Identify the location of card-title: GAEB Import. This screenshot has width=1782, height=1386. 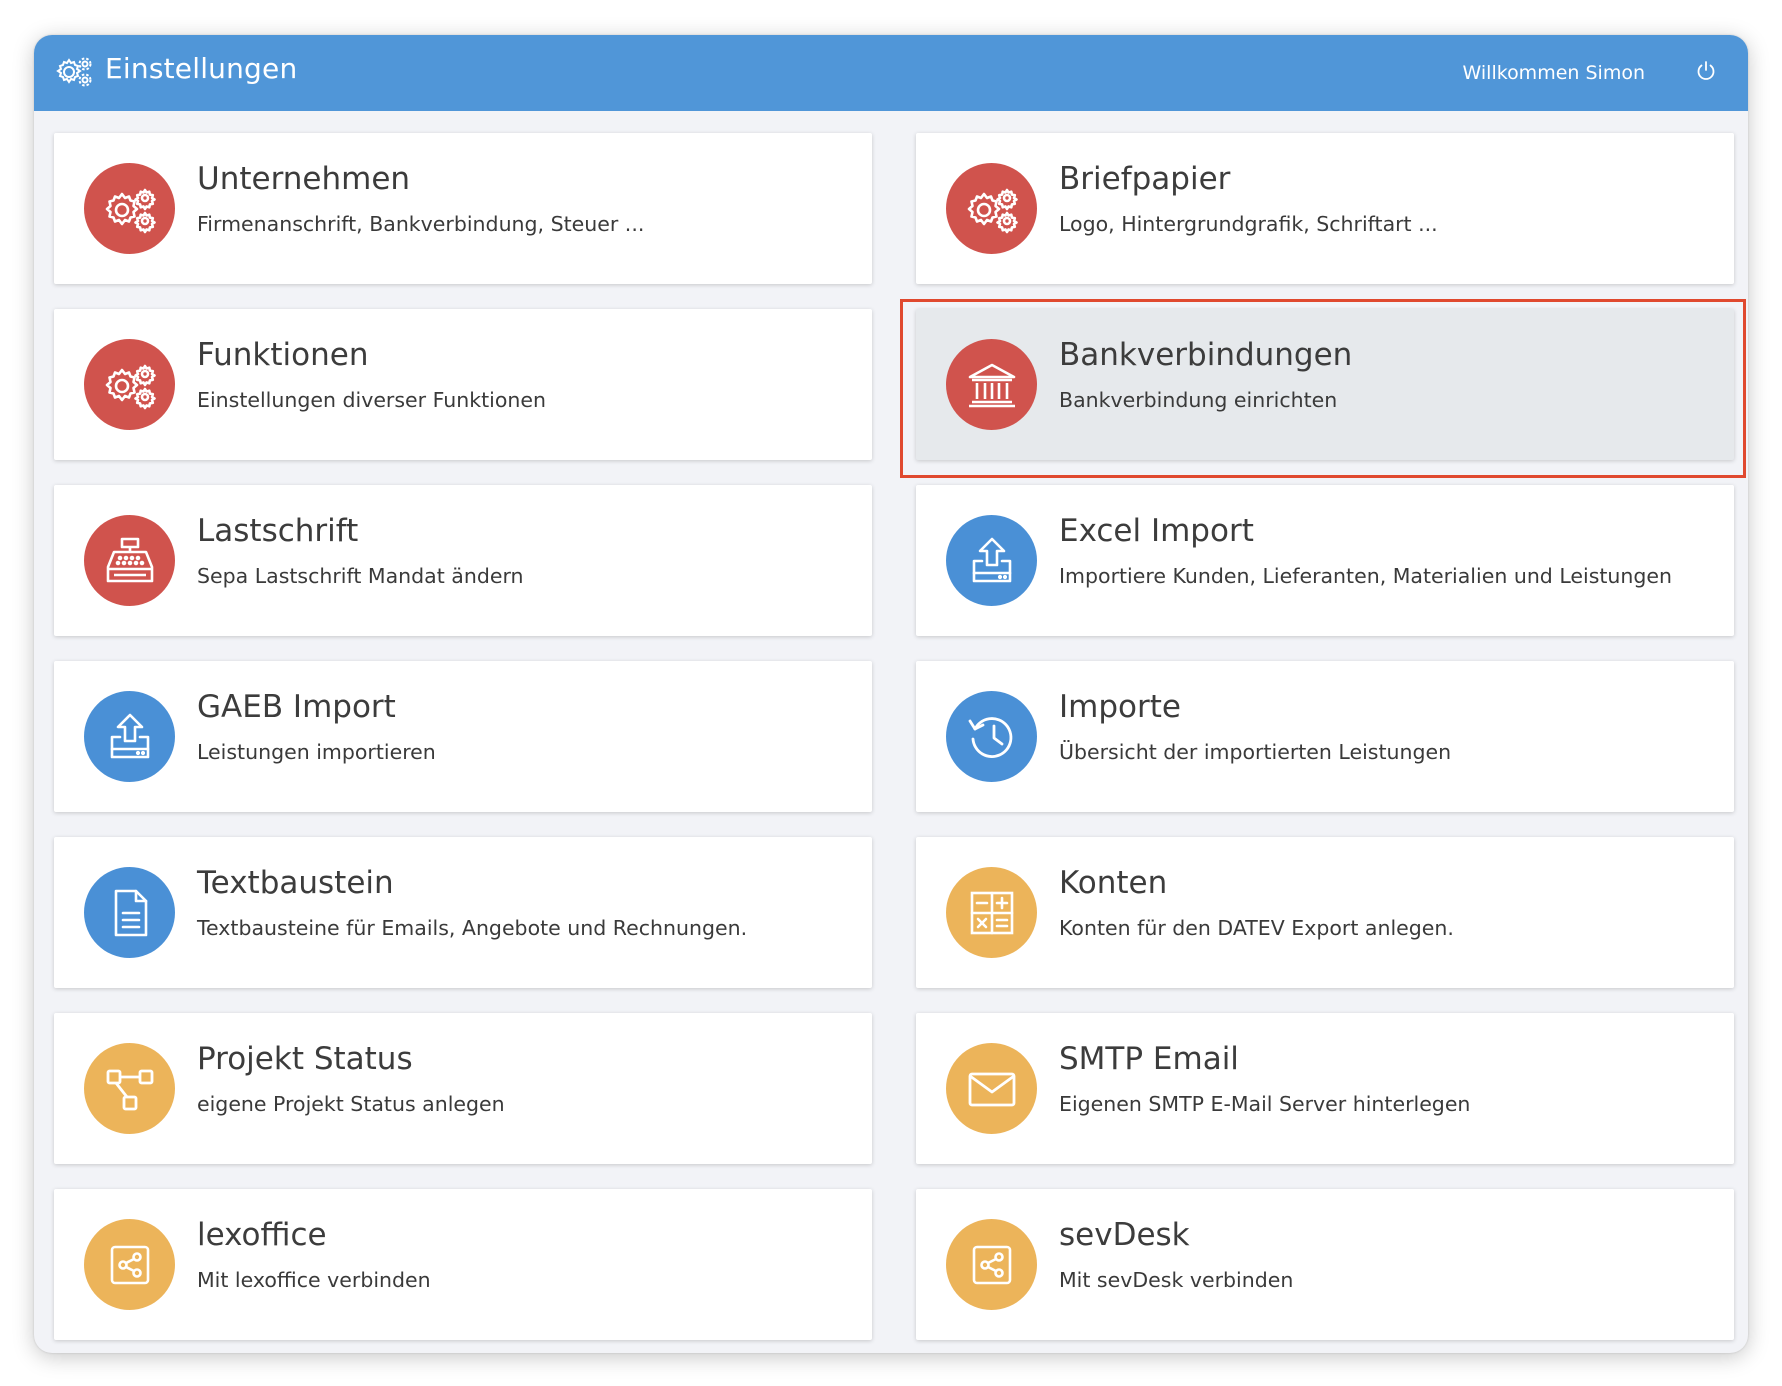
(296, 707).